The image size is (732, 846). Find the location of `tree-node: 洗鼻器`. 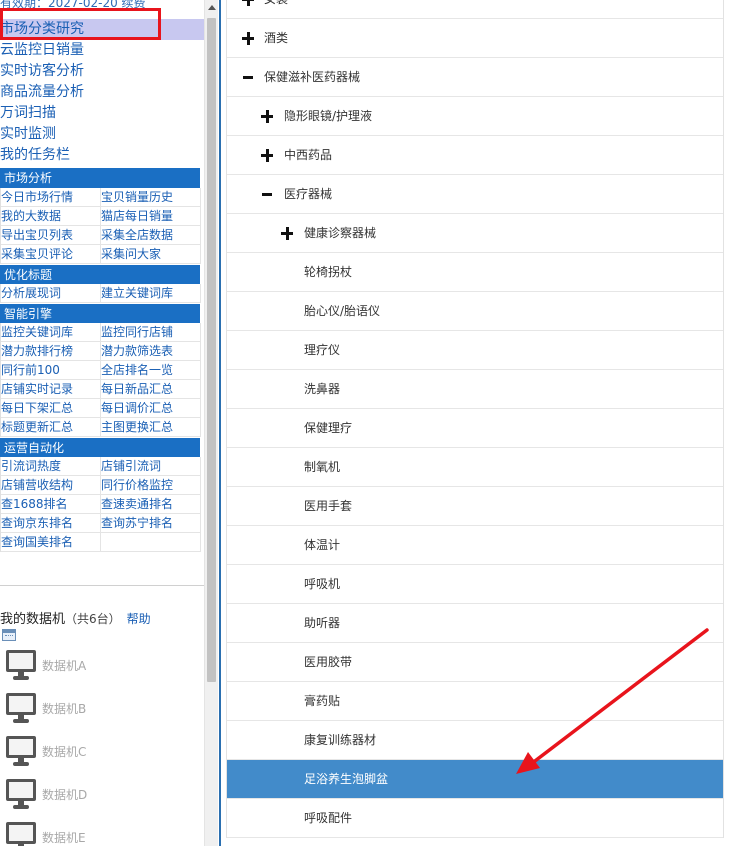

tree-node: 洗鼻器 is located at coordinates (475, 389).